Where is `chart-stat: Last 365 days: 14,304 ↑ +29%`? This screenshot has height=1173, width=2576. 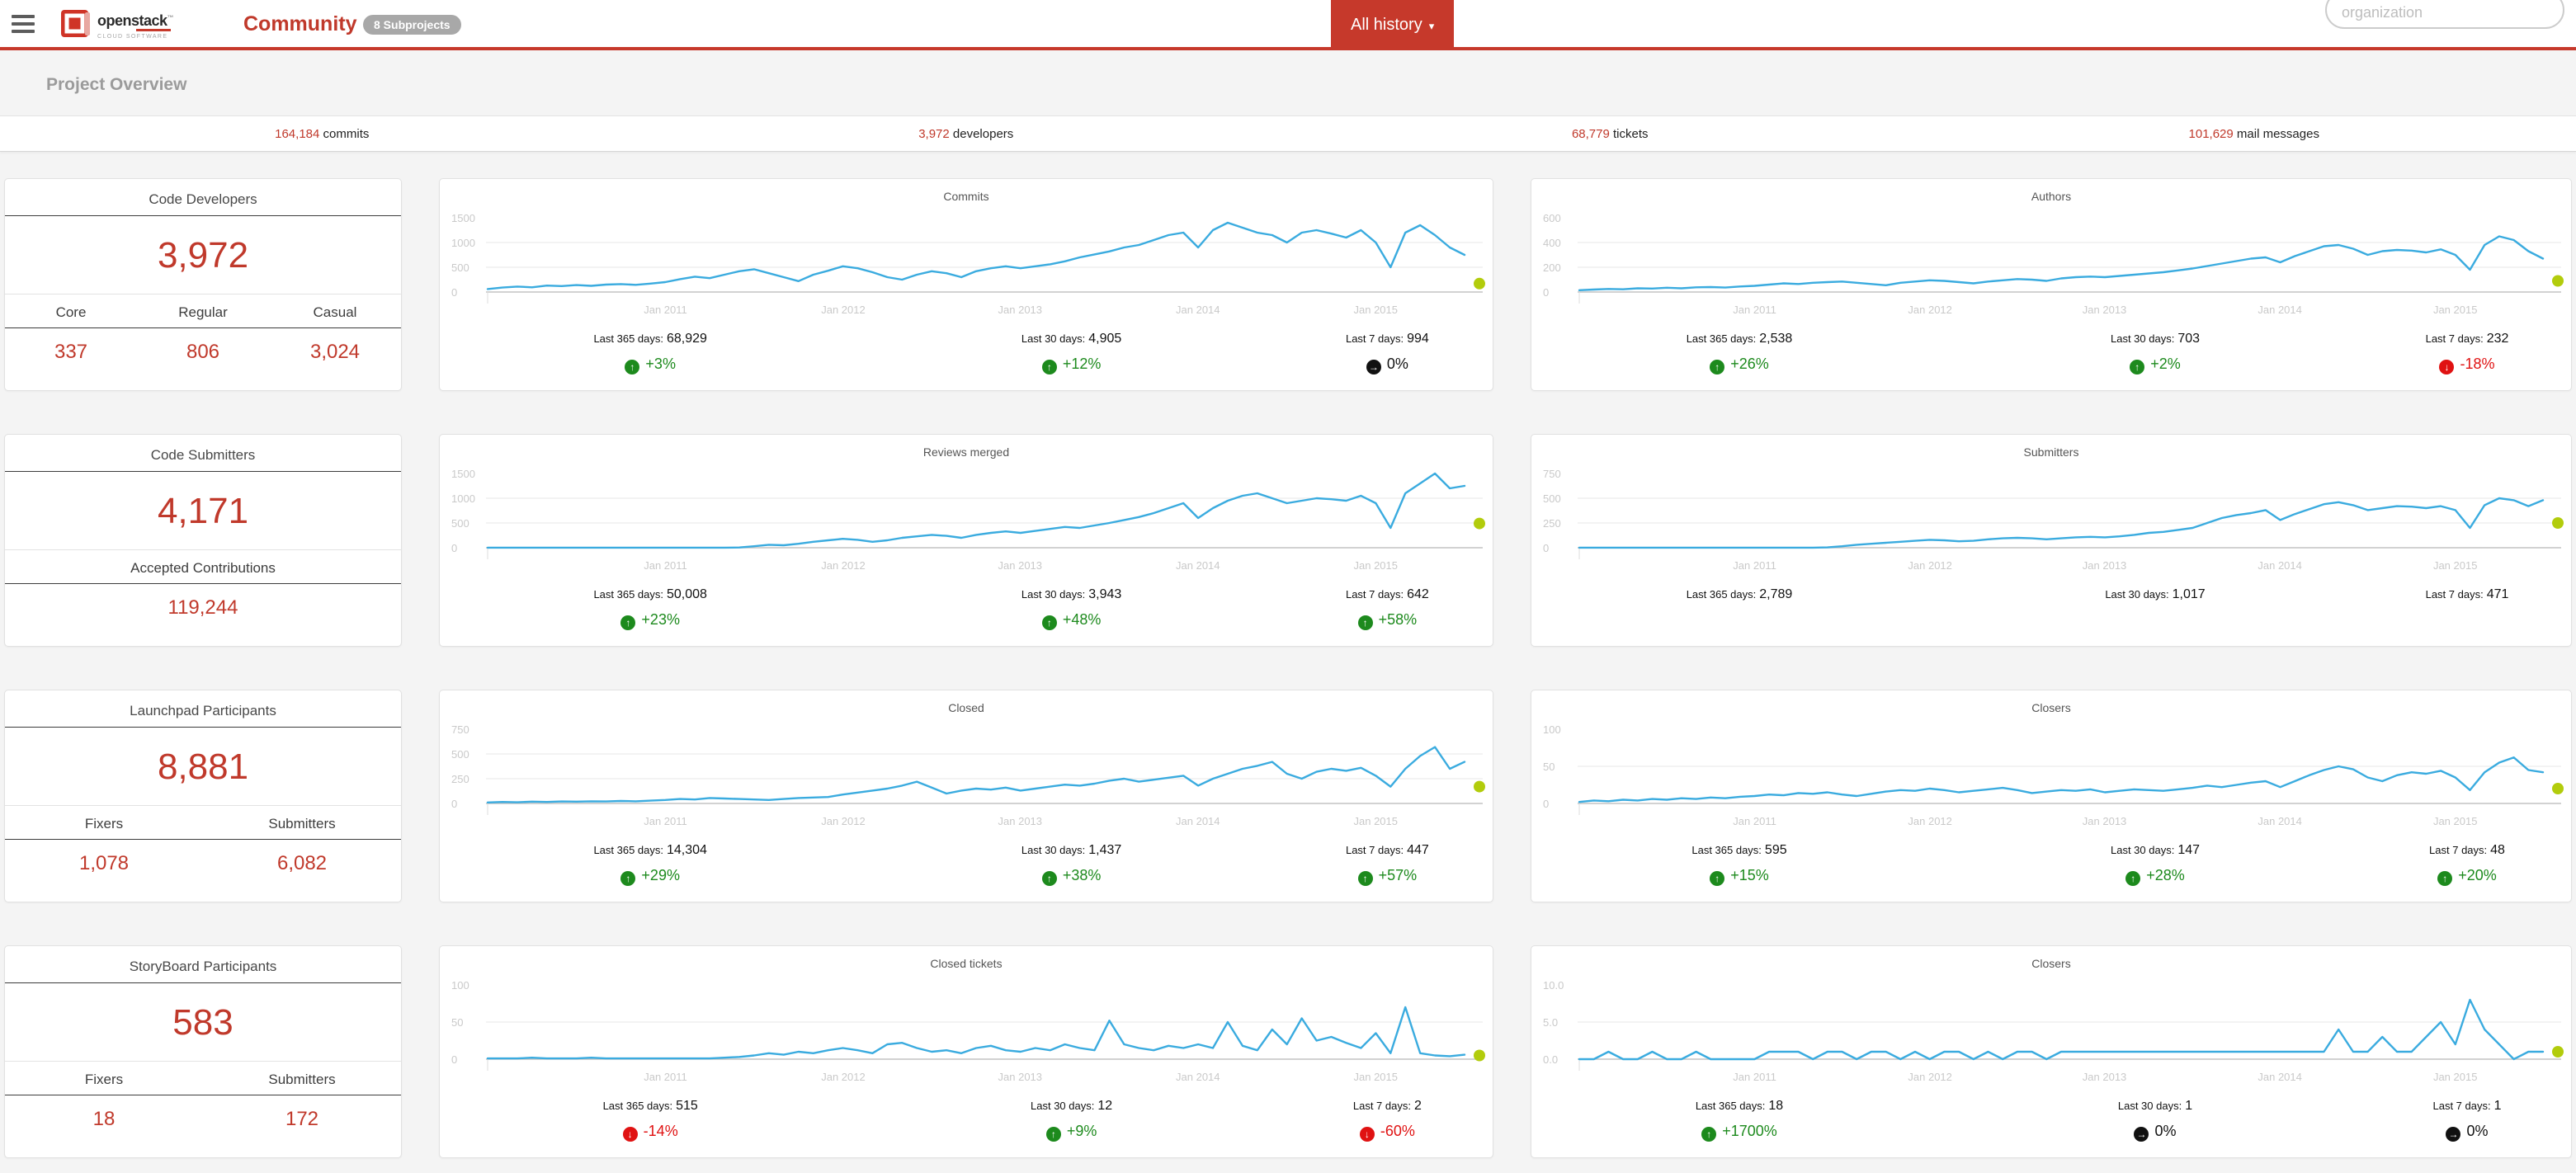 chart-stat: Last 365 days: 14,304 ↑ +29% is located at coordinates (650, 864).